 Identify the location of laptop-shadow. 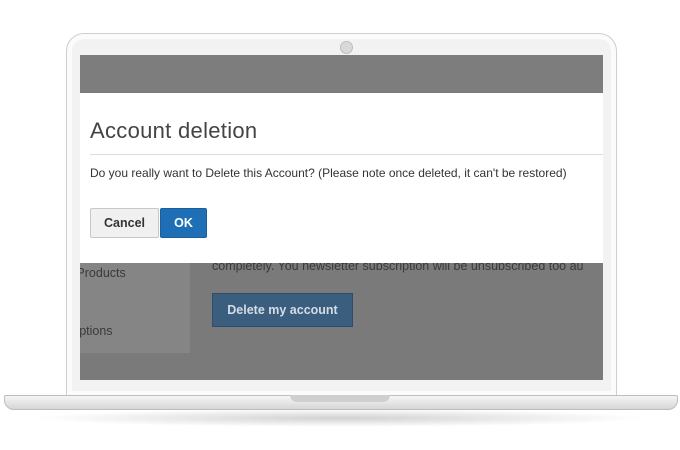
(340, 418).